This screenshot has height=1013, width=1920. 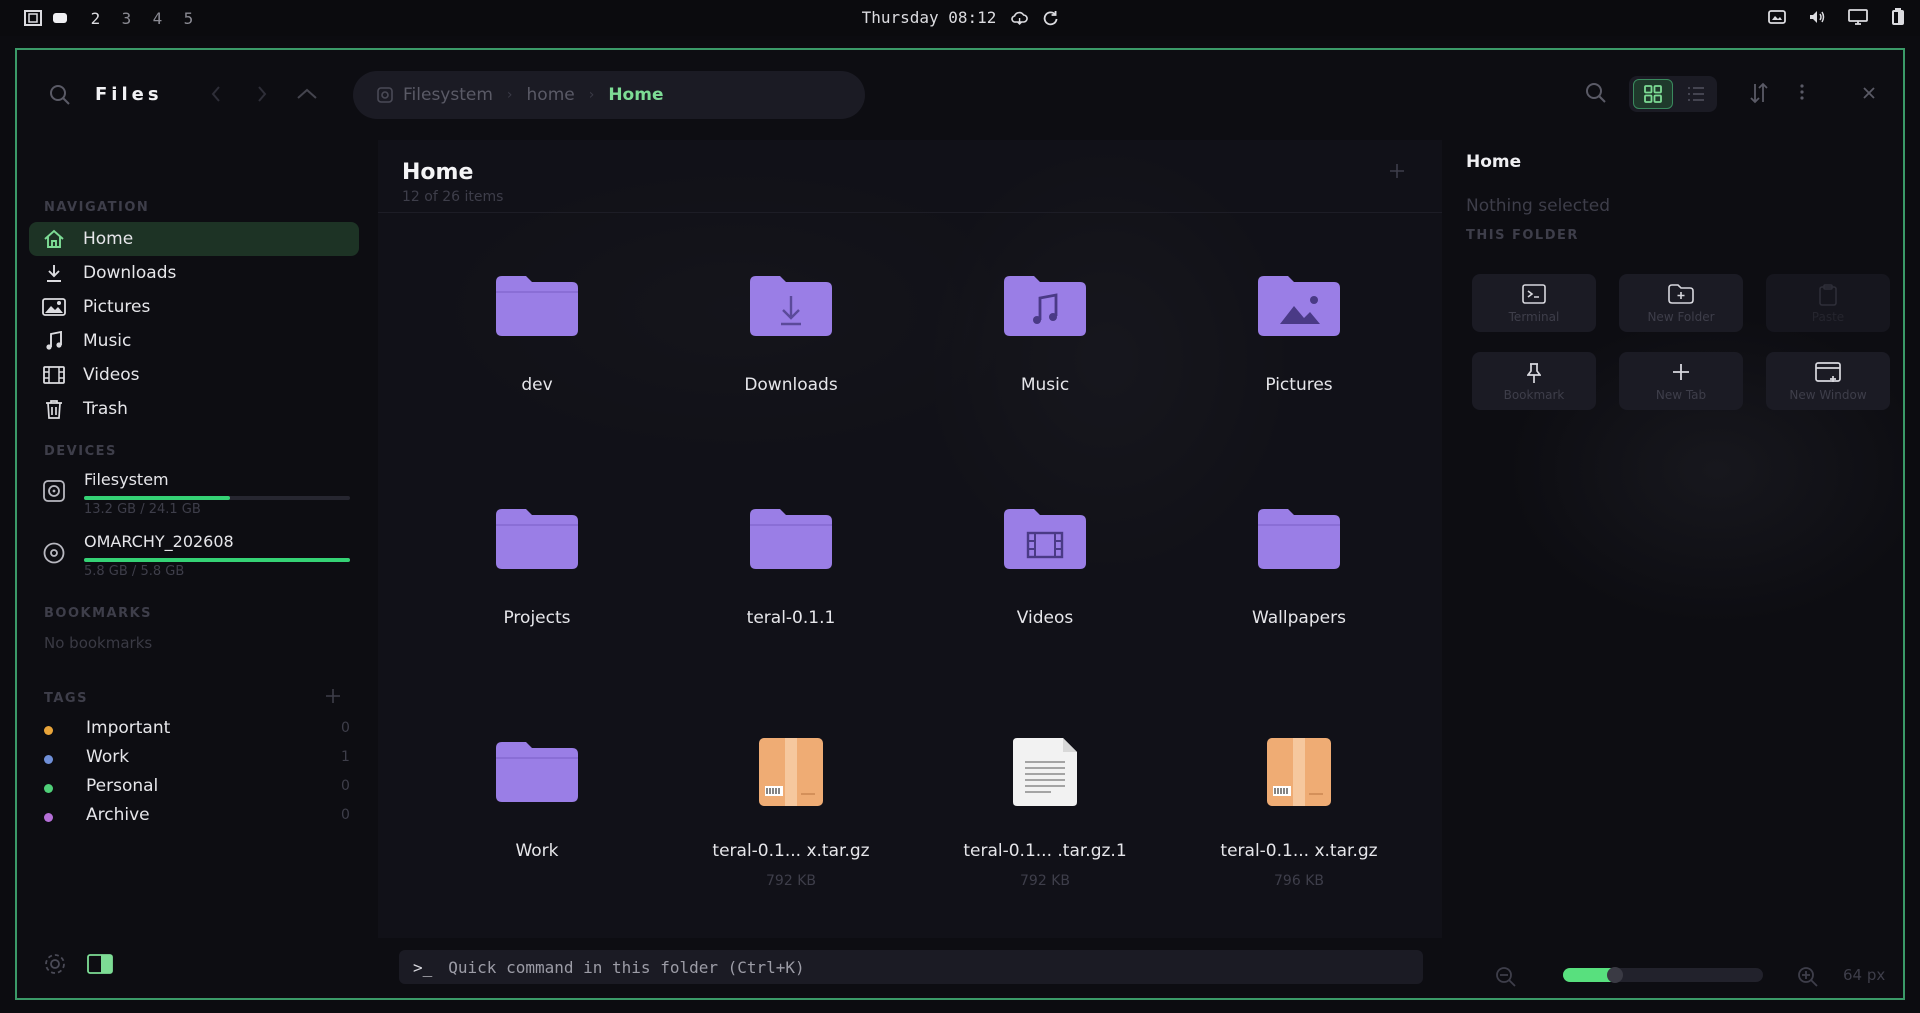 I want to click on workspace-4: 4, so click(x=157, y=18).